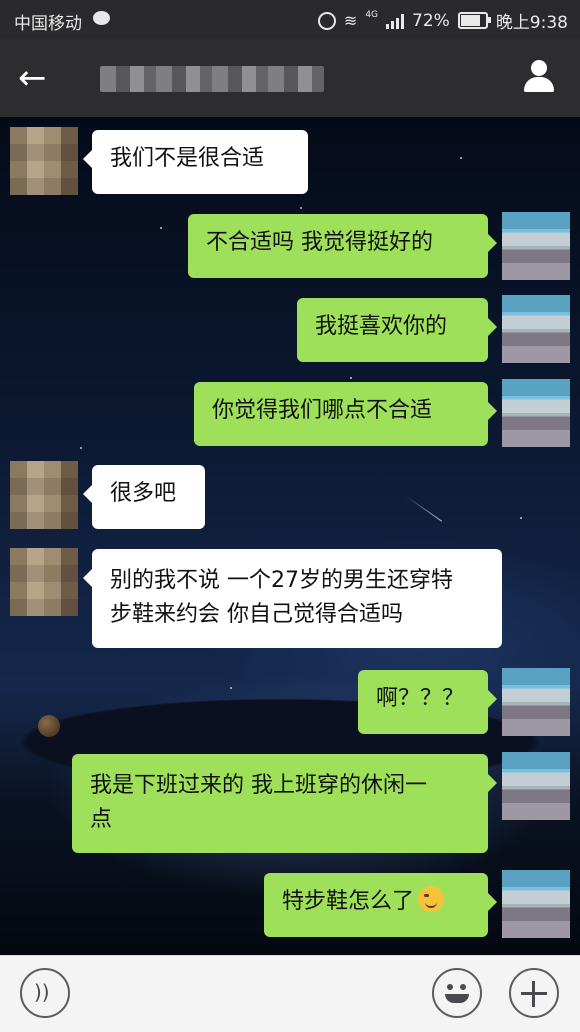 This screenshot has height=1032, width=580. I want to click on status-indicators: ≋ 4G 72% 晚上9:38, so click(442, 20).